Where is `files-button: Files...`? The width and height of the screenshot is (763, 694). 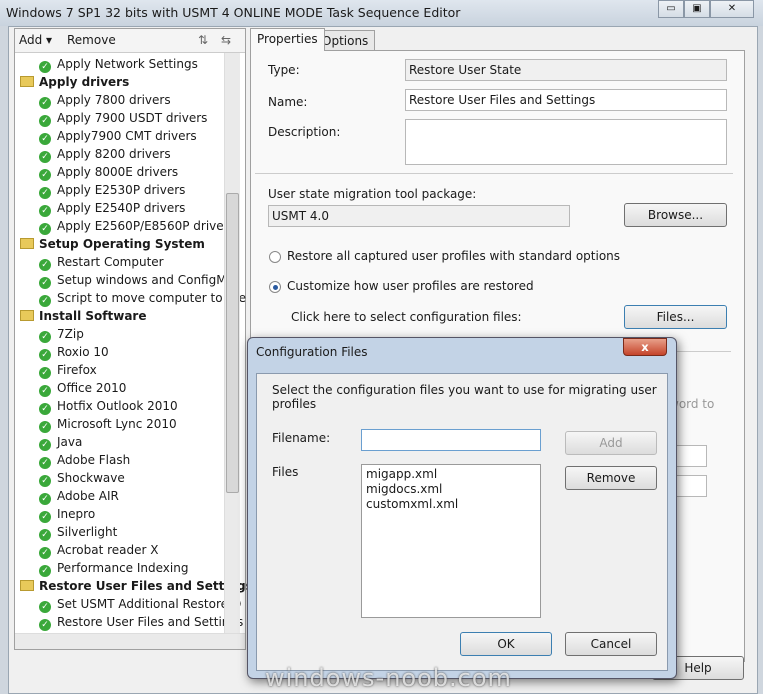 files-button: Files... is located at coordinates (675, 317).